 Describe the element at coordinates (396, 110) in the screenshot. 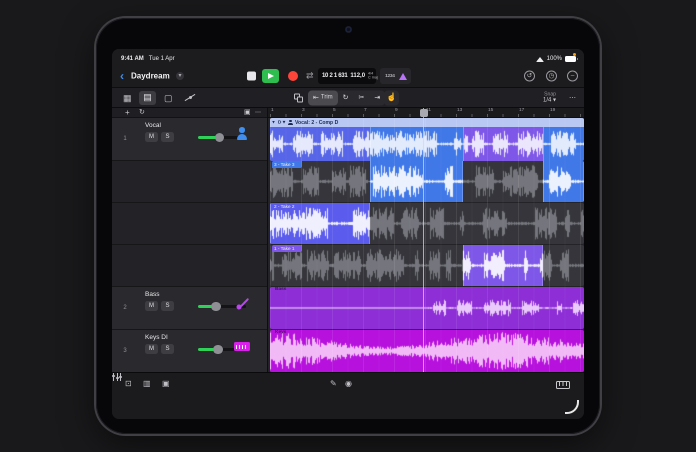

I see `ruler-bar-number: 9` at that location.